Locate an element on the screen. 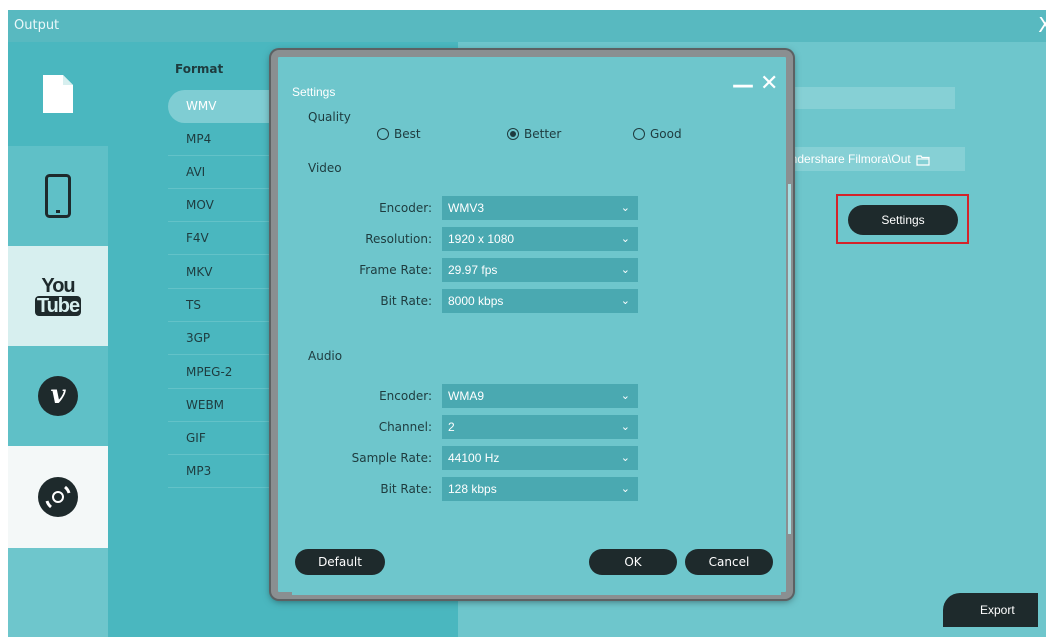  category-youtube: You Tube is located at coordinates (58, 296).